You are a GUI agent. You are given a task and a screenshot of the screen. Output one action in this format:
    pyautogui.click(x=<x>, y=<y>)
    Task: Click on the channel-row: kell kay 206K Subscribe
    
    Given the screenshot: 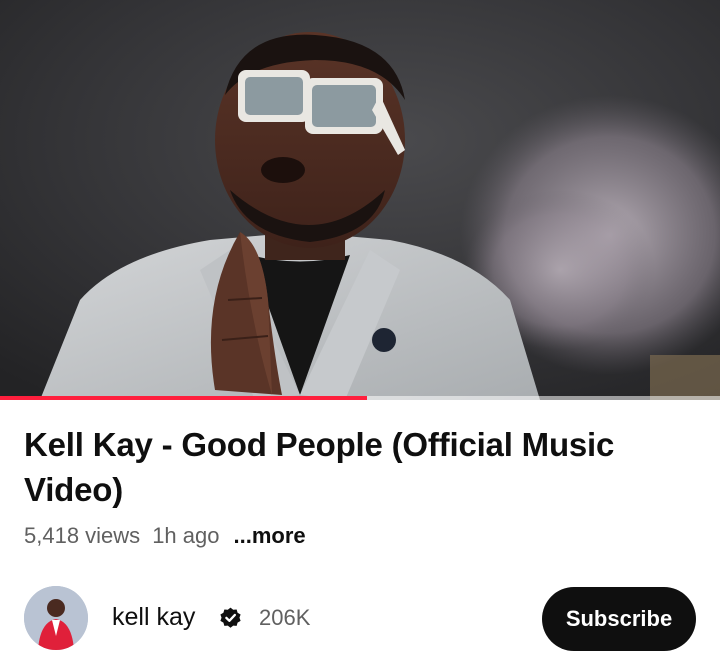 What is the action you would take?
    pyautogui.click(x=360, y=619)
    